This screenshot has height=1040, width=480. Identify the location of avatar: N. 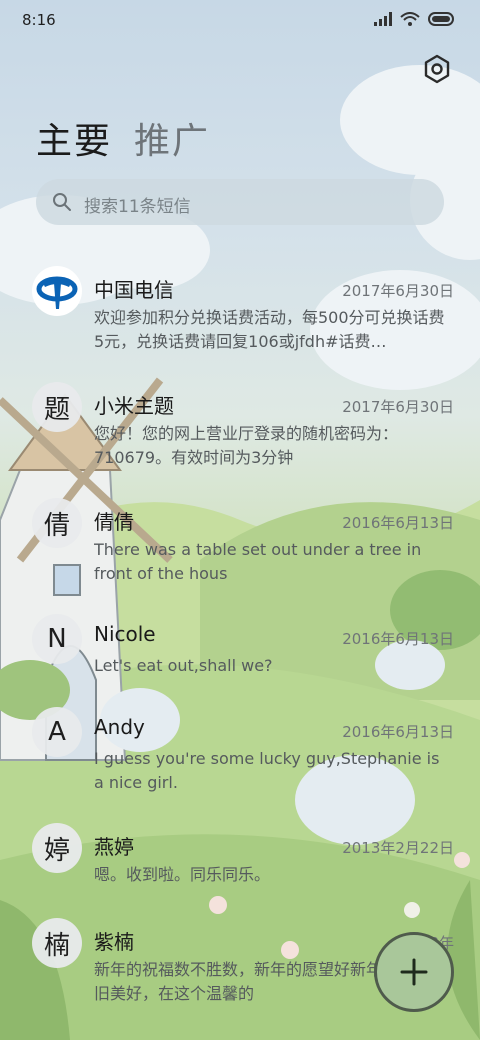
(57, 639).